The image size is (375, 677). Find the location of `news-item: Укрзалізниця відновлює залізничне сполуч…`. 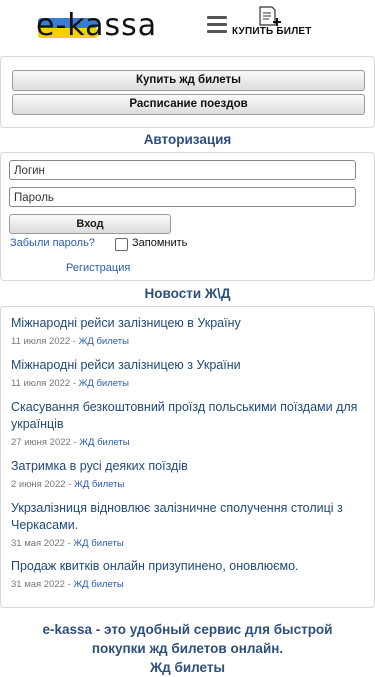

news-item: Укрзалізниця відновлює залізничне сполуч… is located at coordinates (186, 524).